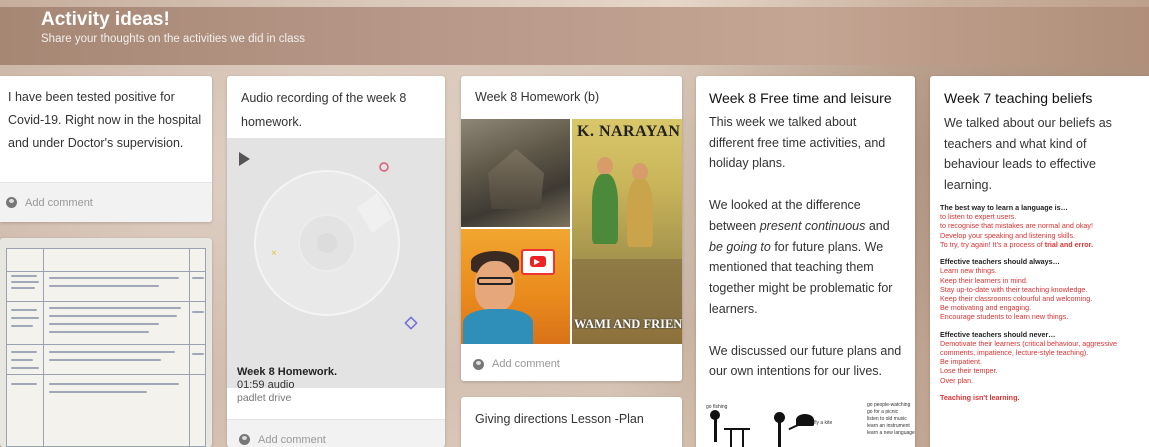 The height and width of the screenshot is (447, 1149). What do you see at coordinates (537, 97) in the screenshot?
I see `post-title: Week 8 Homework (b)` at bounding box center [537, 97].